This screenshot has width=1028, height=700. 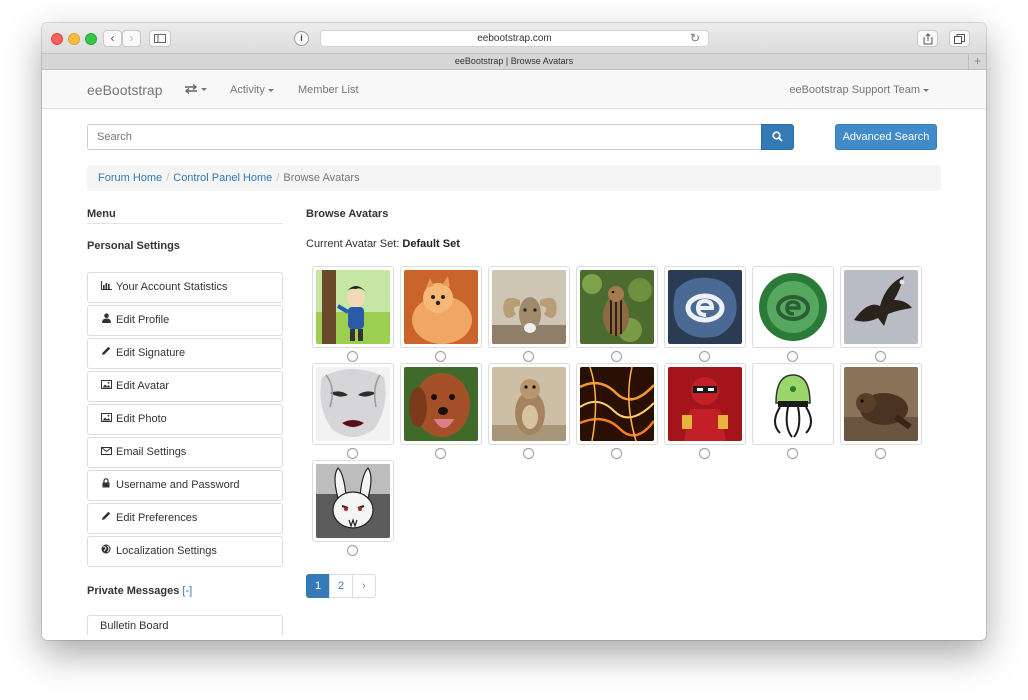 What do you see at coordinates (185, 518) in the screenshot?
I see `sidebar-item-edit-preferences: Edit Preferences` at bounding box center [185, 518].